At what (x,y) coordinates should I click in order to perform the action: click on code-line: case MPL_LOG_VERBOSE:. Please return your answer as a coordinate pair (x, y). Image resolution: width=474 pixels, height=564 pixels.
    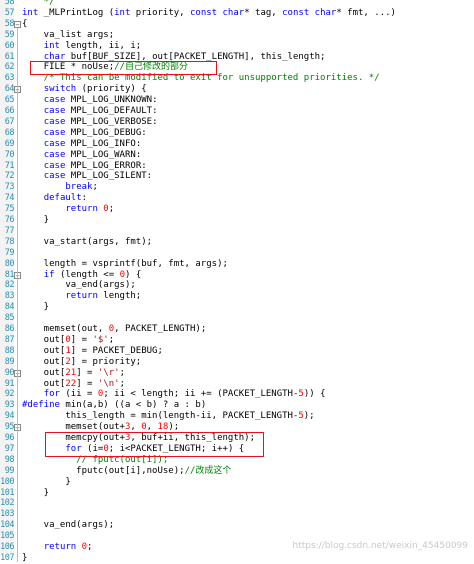
    Looking at the image, I should click on (90, 122).